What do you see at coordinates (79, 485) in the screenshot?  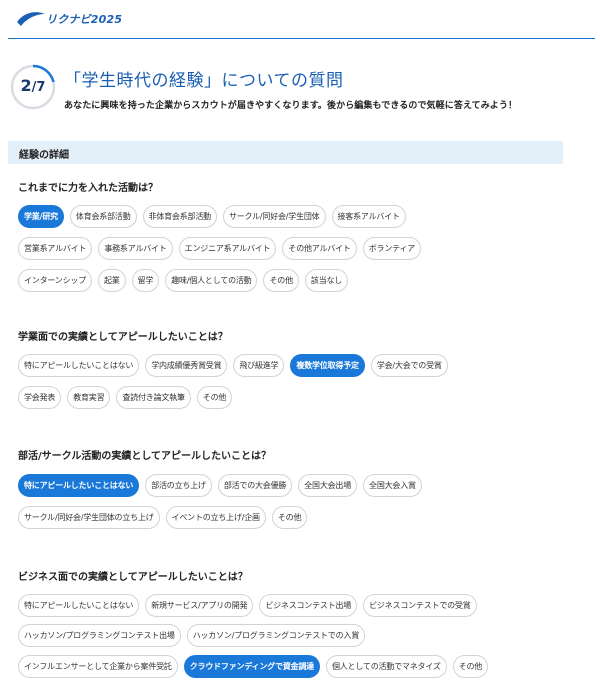 I see `option-chip-selected: 特にアピールしたいことはない` at bounding box center [79, 485].